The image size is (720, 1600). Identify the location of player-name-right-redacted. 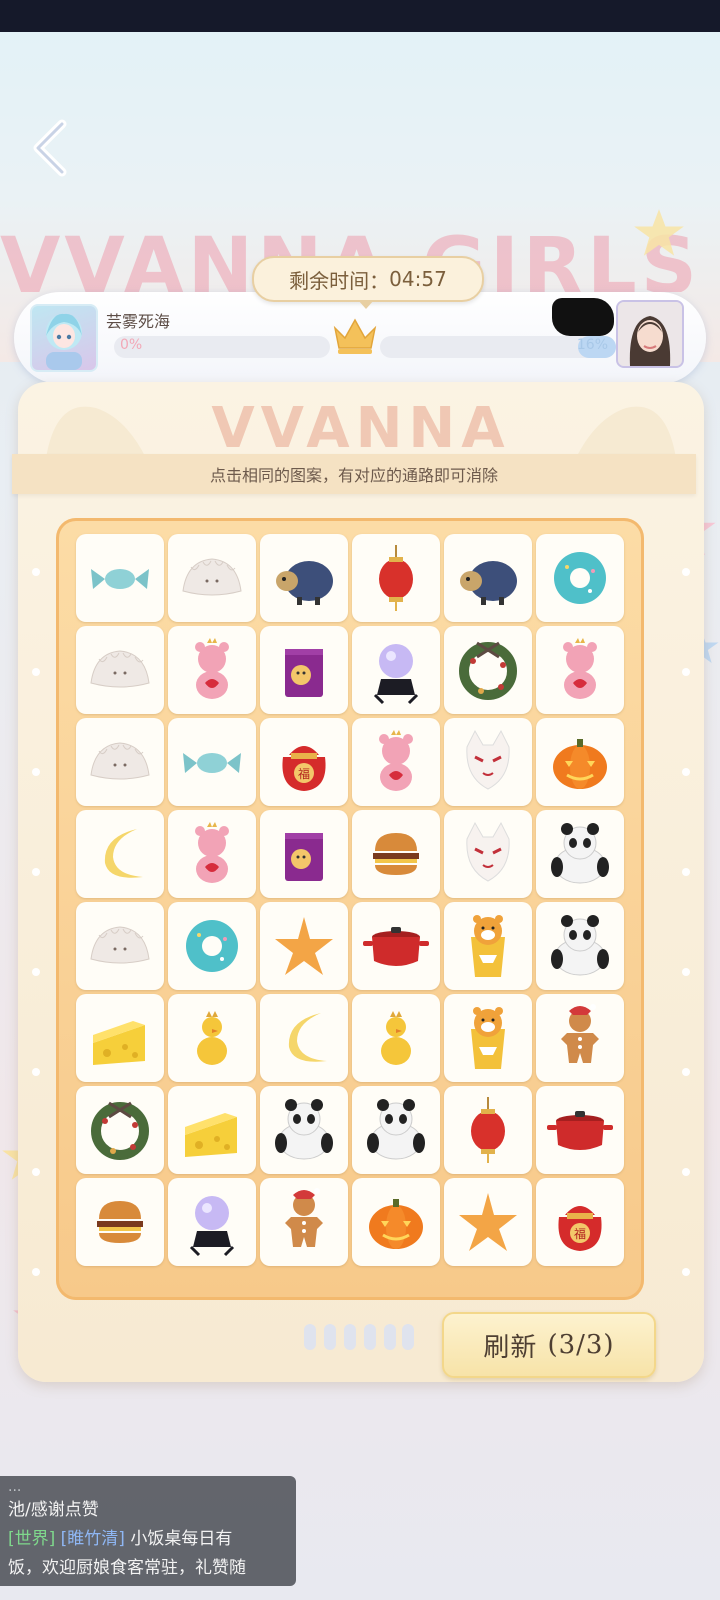
(583, 317).